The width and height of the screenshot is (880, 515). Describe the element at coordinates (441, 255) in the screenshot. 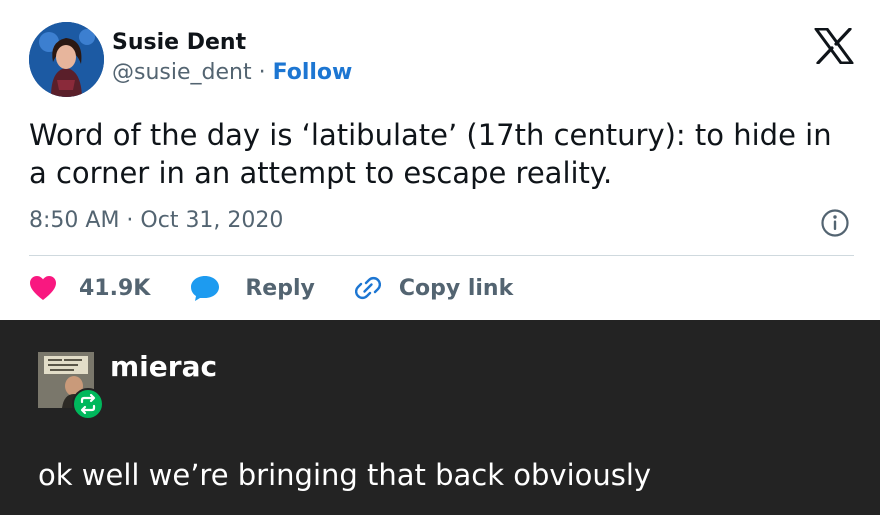

I see `tweet-divider` at that location.